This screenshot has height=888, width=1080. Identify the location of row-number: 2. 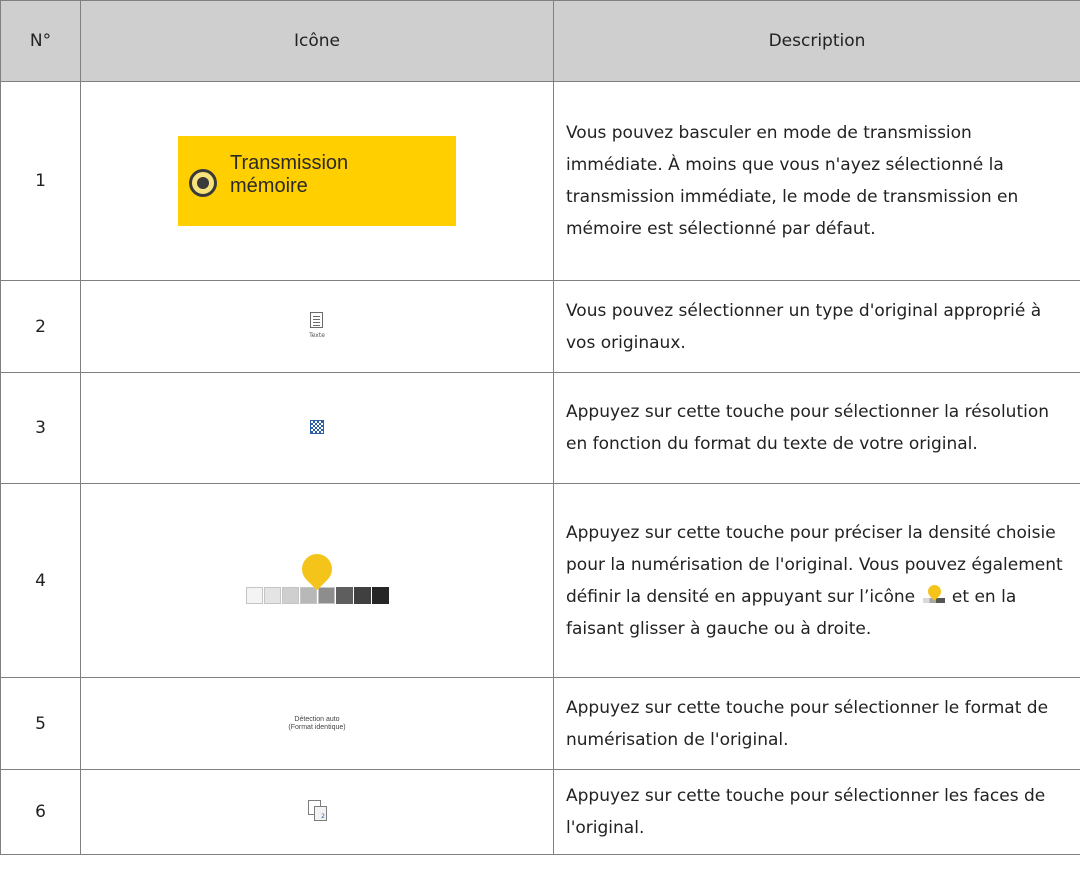
(40, 326).